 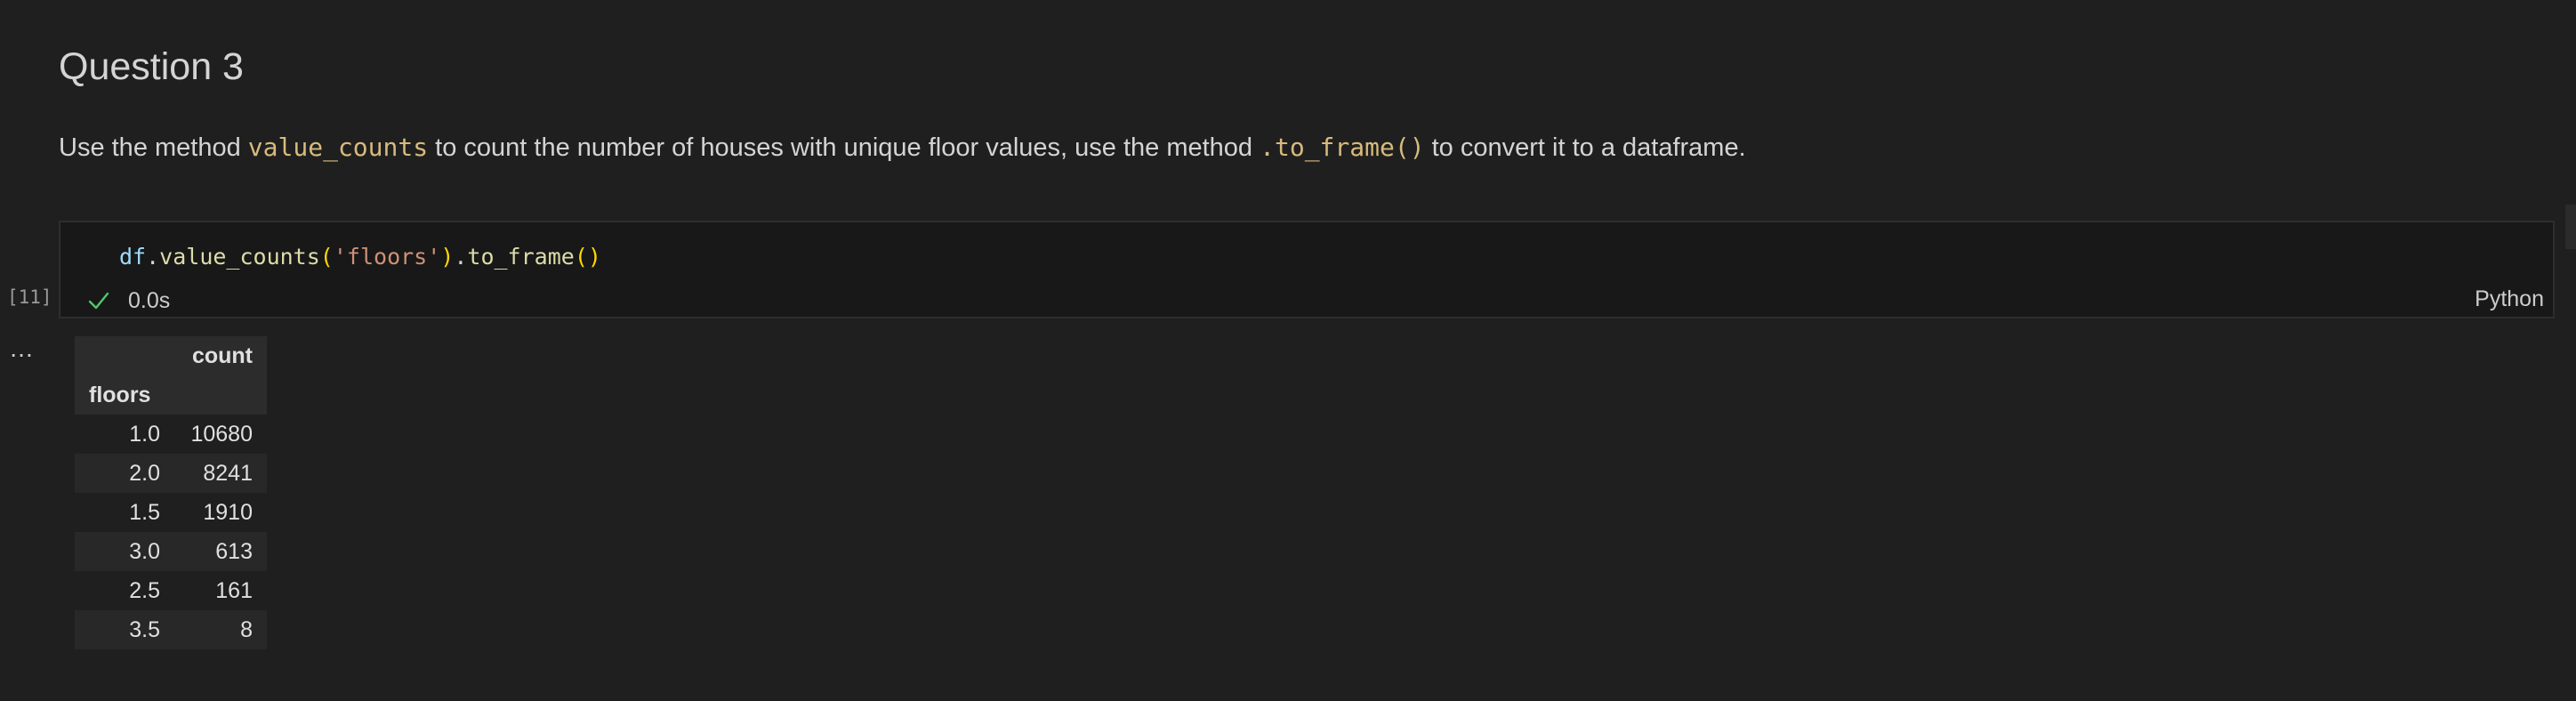 What do you see at coordinates (2509, 299) in the screenshot?
I see `kernel-language-picker: Python` at bounding box center [2509, 299].